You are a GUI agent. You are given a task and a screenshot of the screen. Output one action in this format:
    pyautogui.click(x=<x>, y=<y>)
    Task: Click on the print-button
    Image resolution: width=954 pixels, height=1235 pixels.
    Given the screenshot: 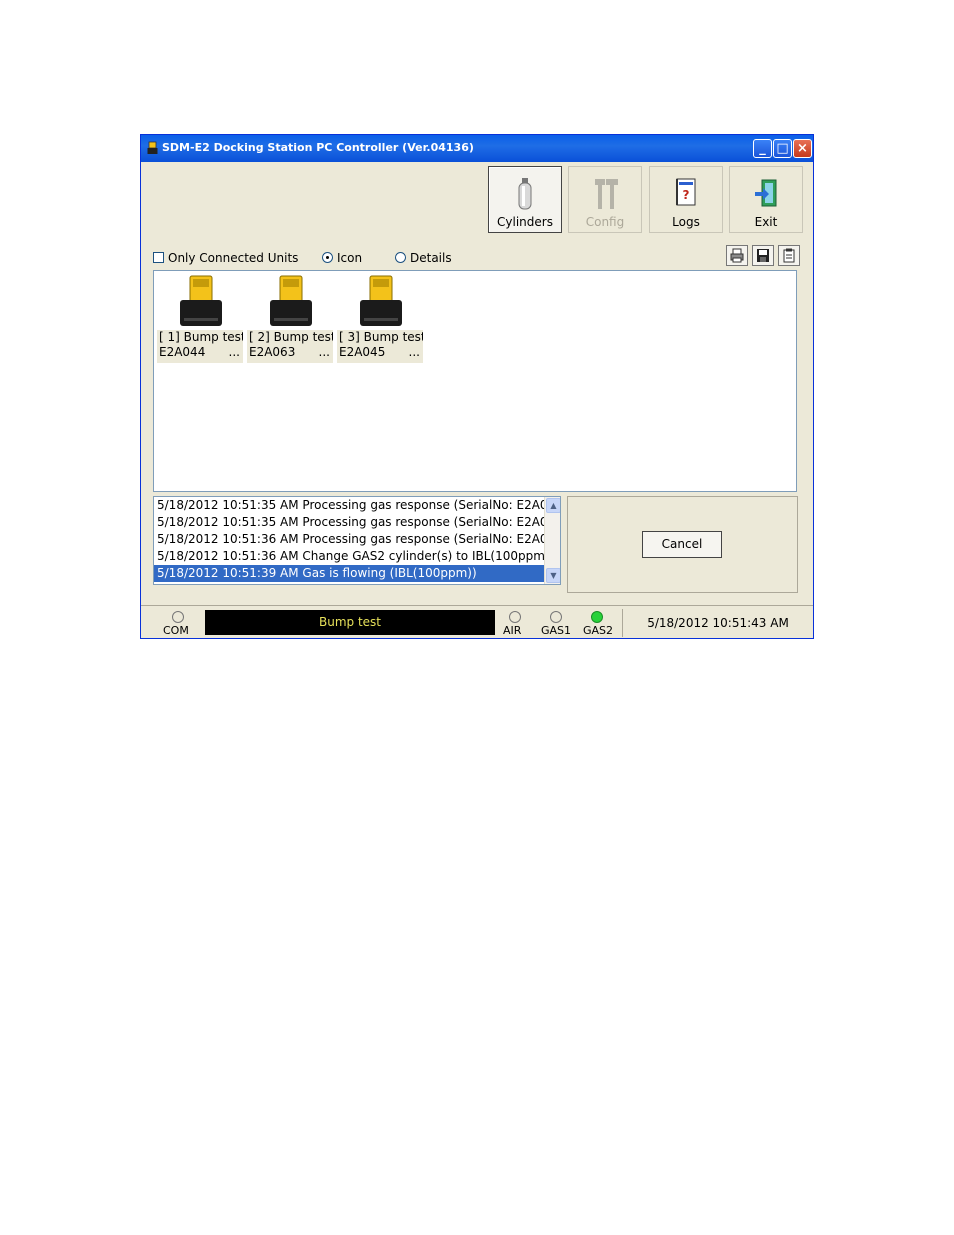 What is the action you would take?
    pyautogui.click(x=737, y=255)
    